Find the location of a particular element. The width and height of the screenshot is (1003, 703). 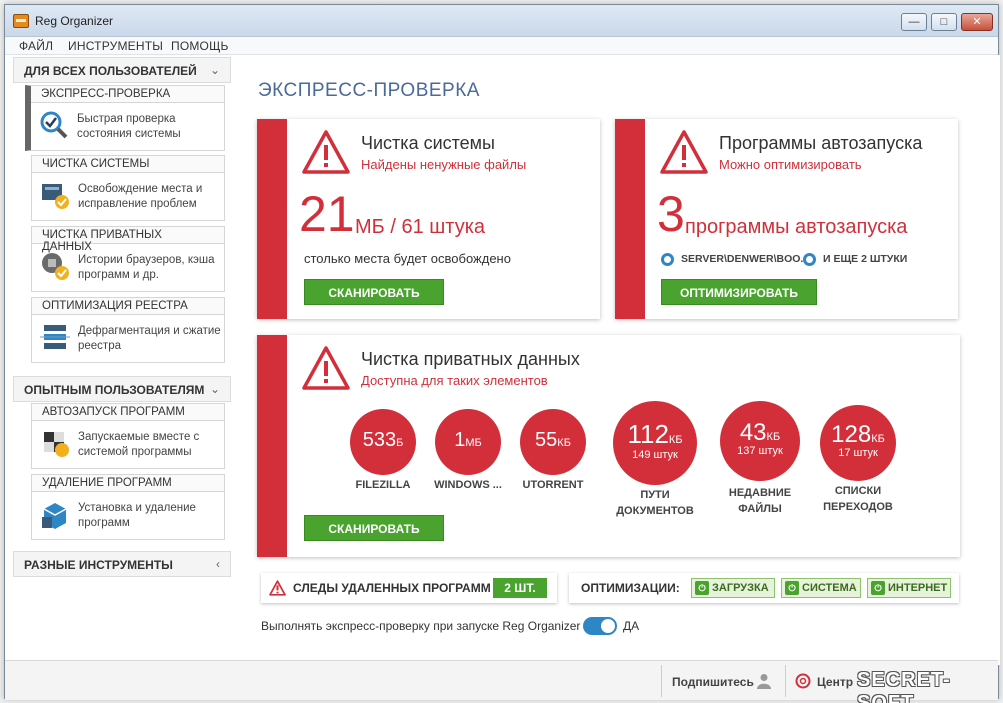

private-item-doc-paths: 112КБ 149 штук is located at coordinates (655, 443).